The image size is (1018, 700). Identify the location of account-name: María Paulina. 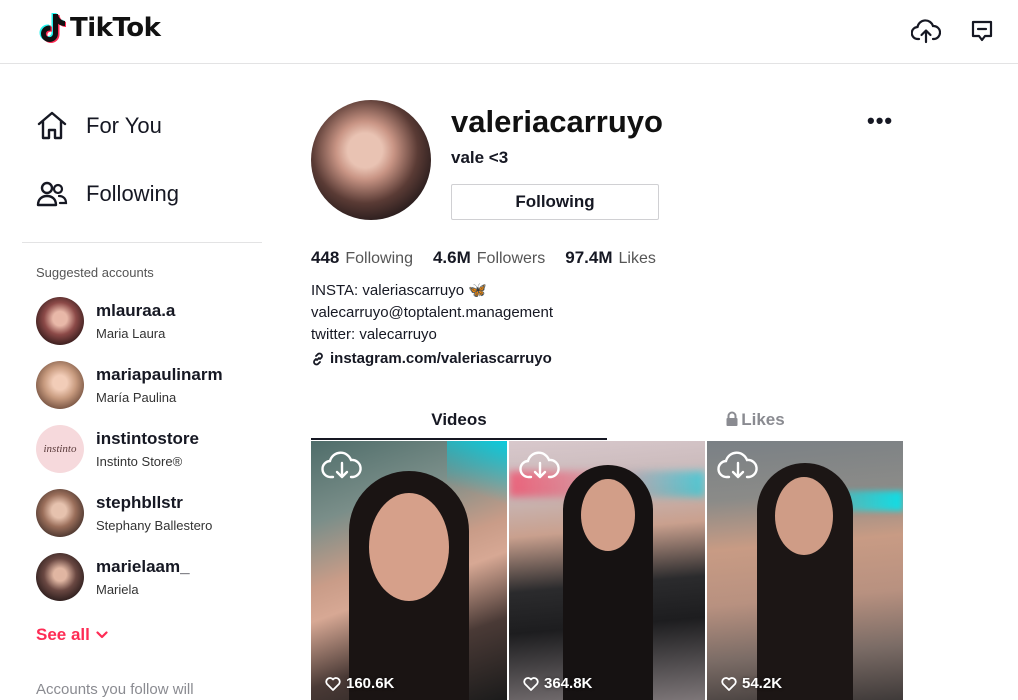
(136, 397).